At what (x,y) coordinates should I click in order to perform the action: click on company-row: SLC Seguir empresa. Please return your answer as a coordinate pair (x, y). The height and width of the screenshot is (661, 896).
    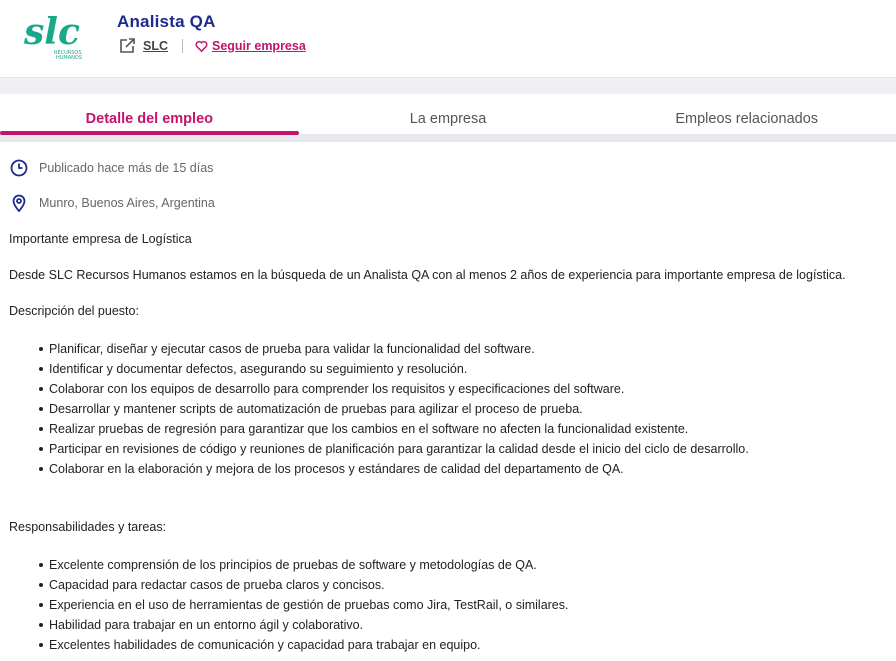
    Looking at the image, I should click on (212, 46).